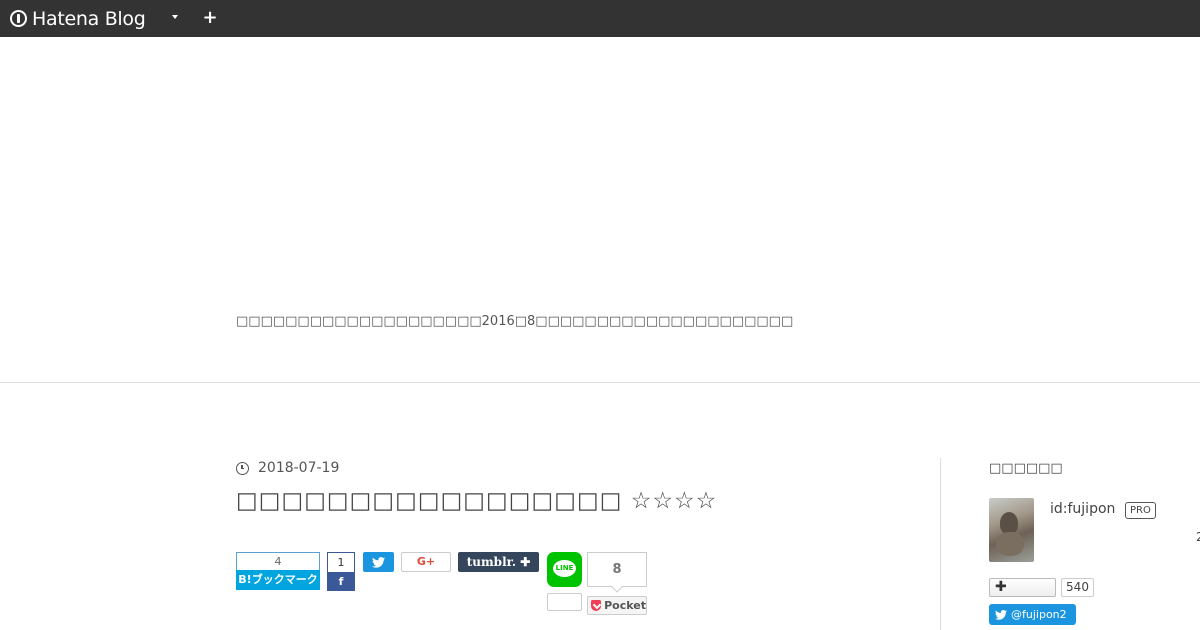 This screenshot has width=1200, height=630. Describe the element at coordinates (617, 569) in the screenshot. I see `pocket-count: 8` at that location.